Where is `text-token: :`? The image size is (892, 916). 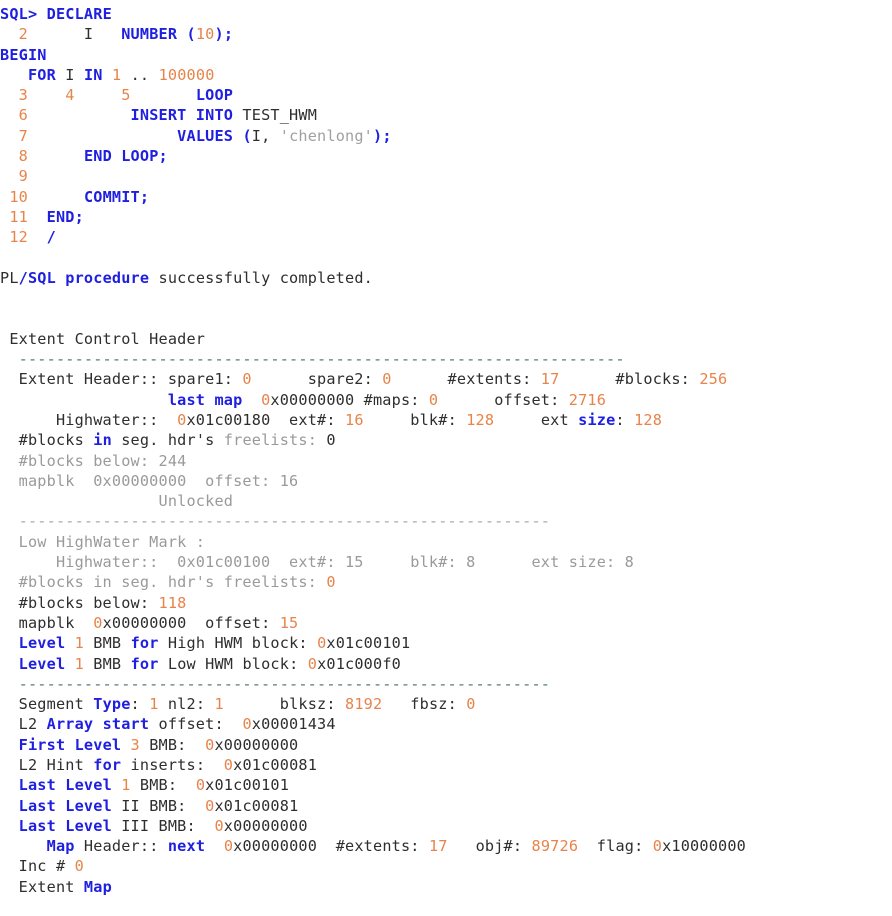
text-token: : is located at coordinates (625, 419).